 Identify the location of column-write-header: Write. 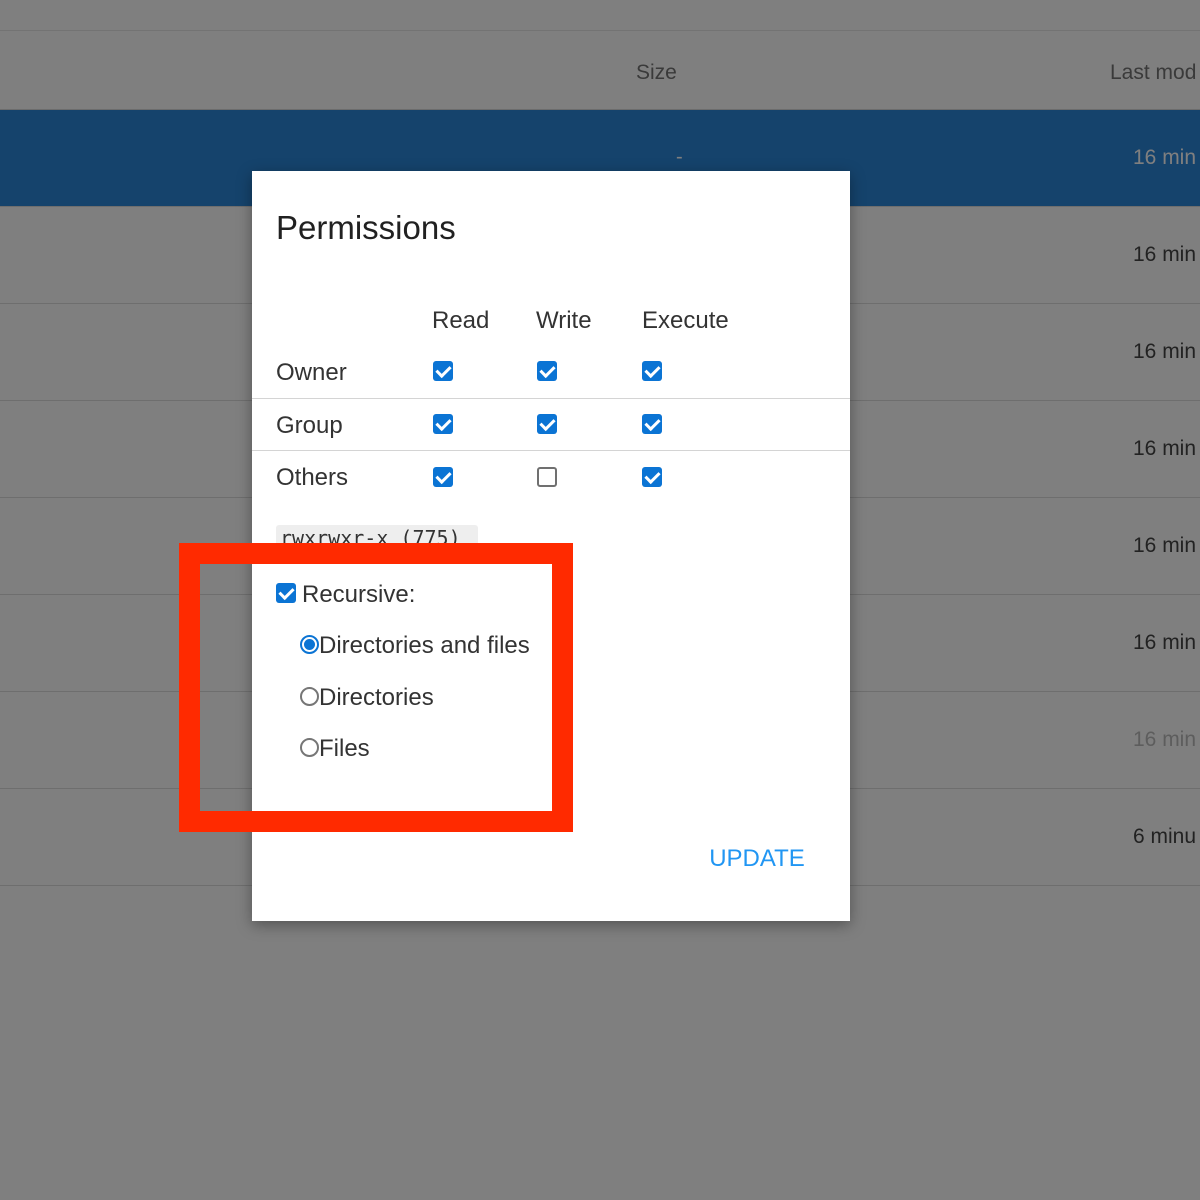
(564, 320).